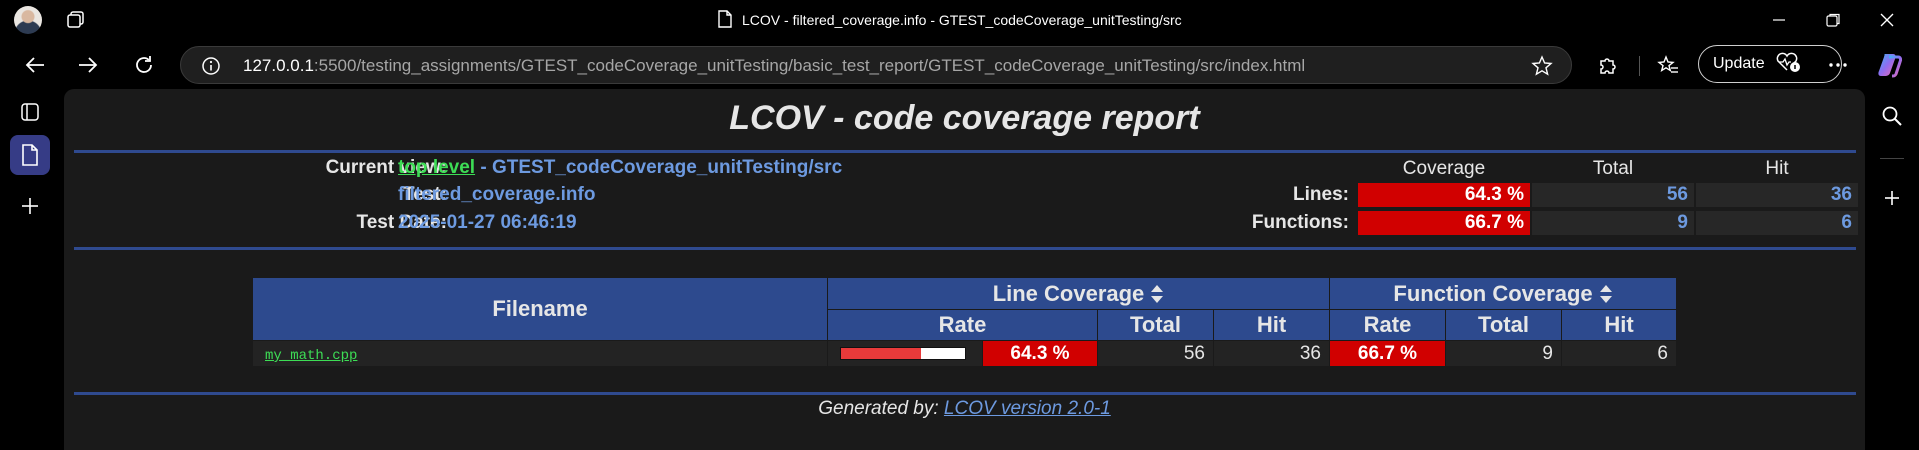 This screenshot has height=450, width=1919. I want to click on function-hit-cell: 6, so click(1619, 353).